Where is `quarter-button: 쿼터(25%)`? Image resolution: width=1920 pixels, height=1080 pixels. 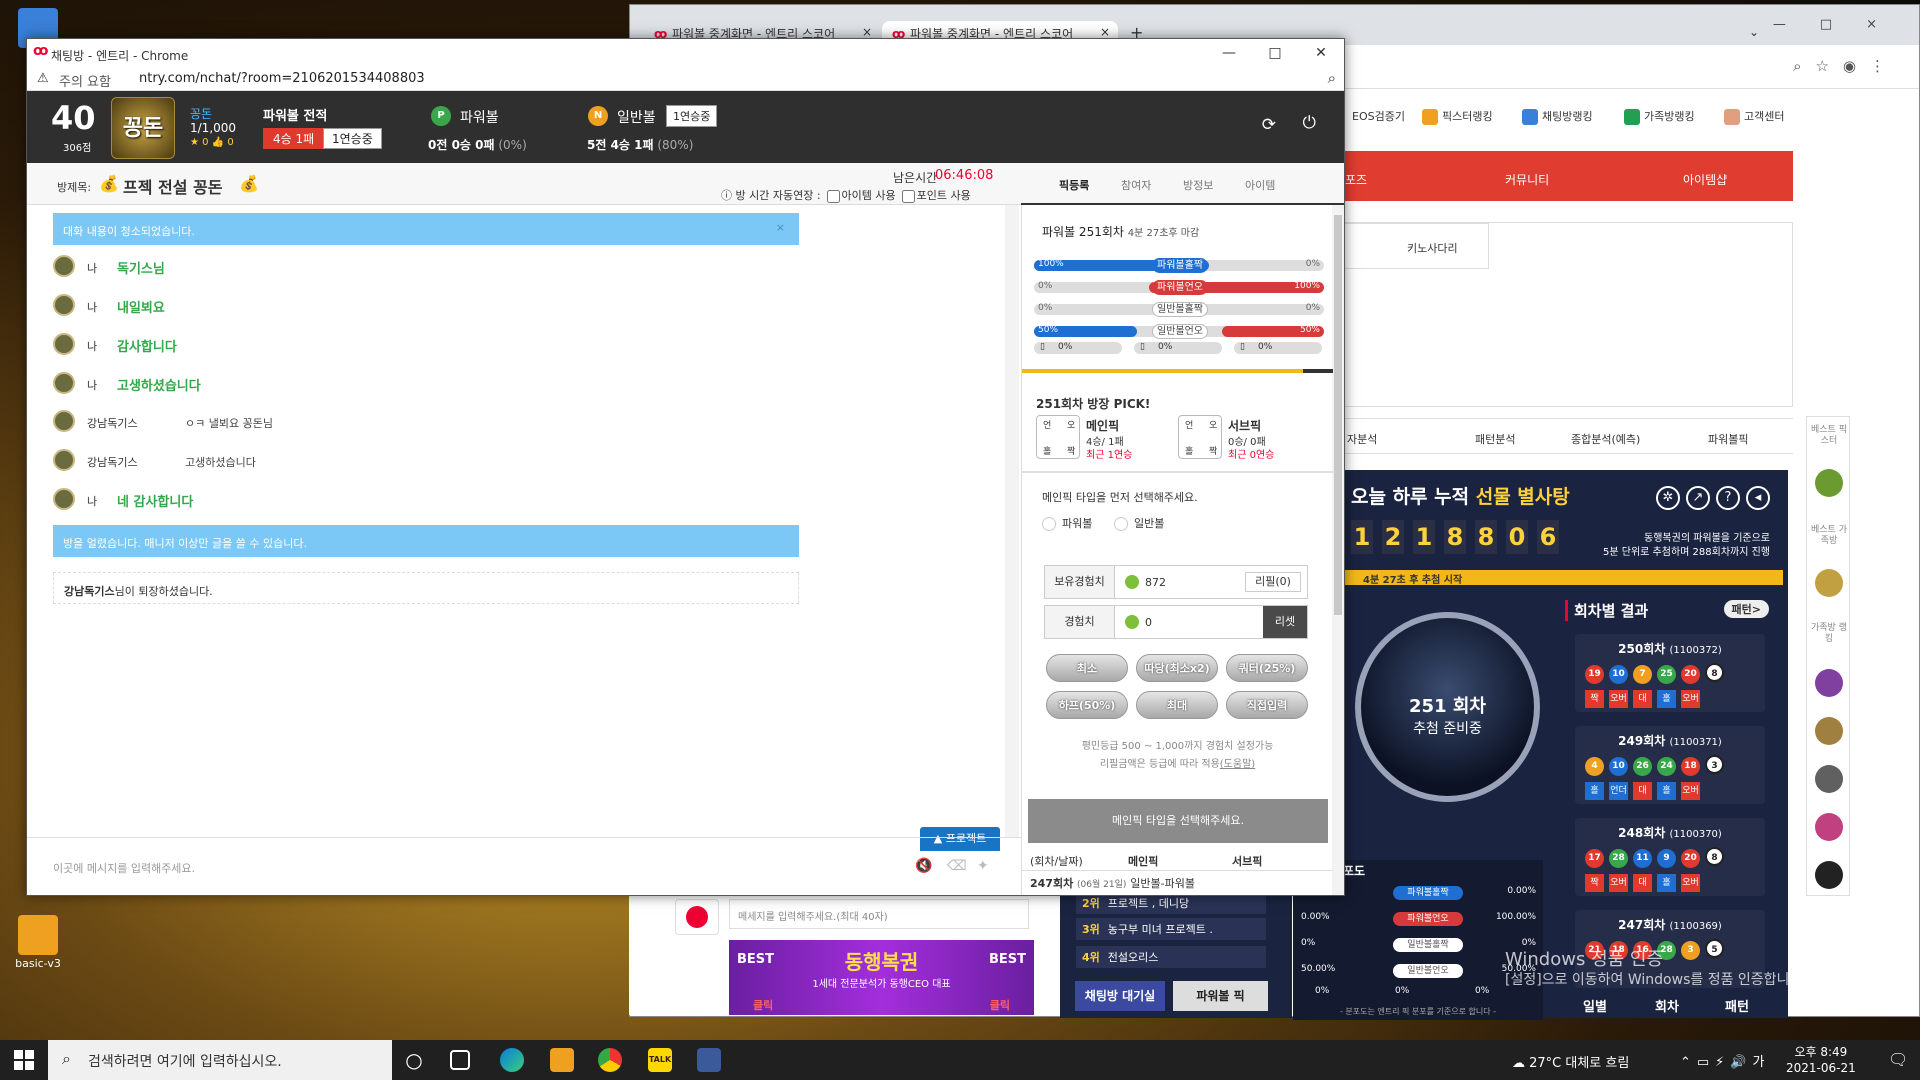
quarter-button: 쿼터(25%) is located at coordinates (1267, 668).